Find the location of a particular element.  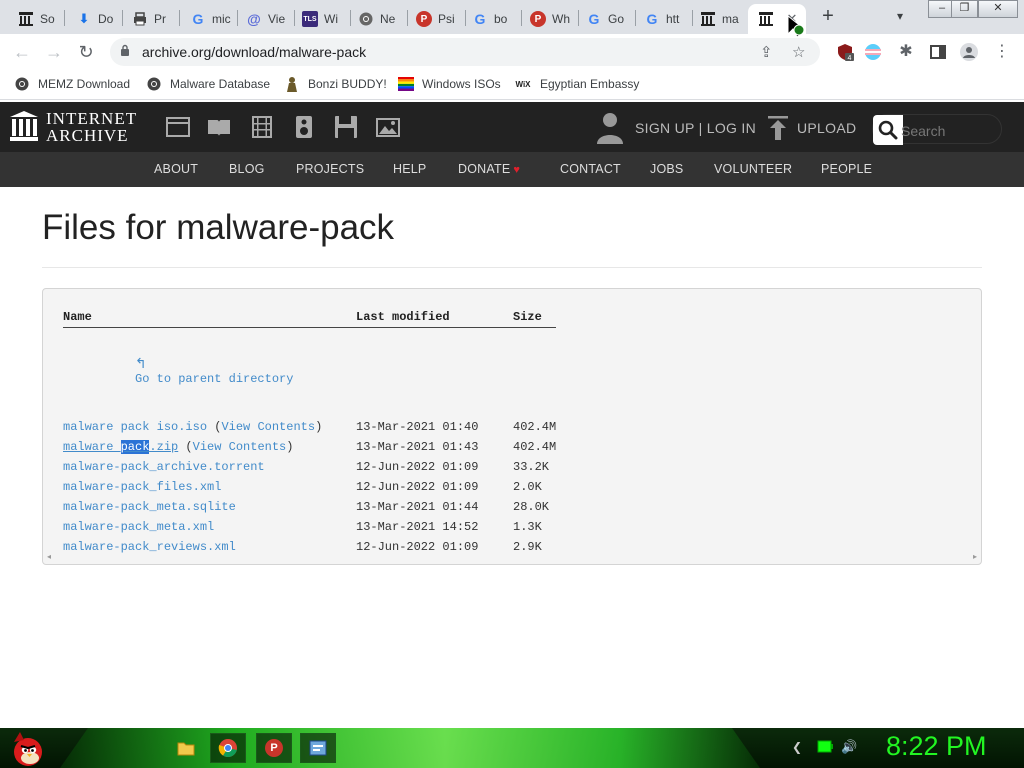

browser-tab: @ Vie is located at coordinates (265, 19).